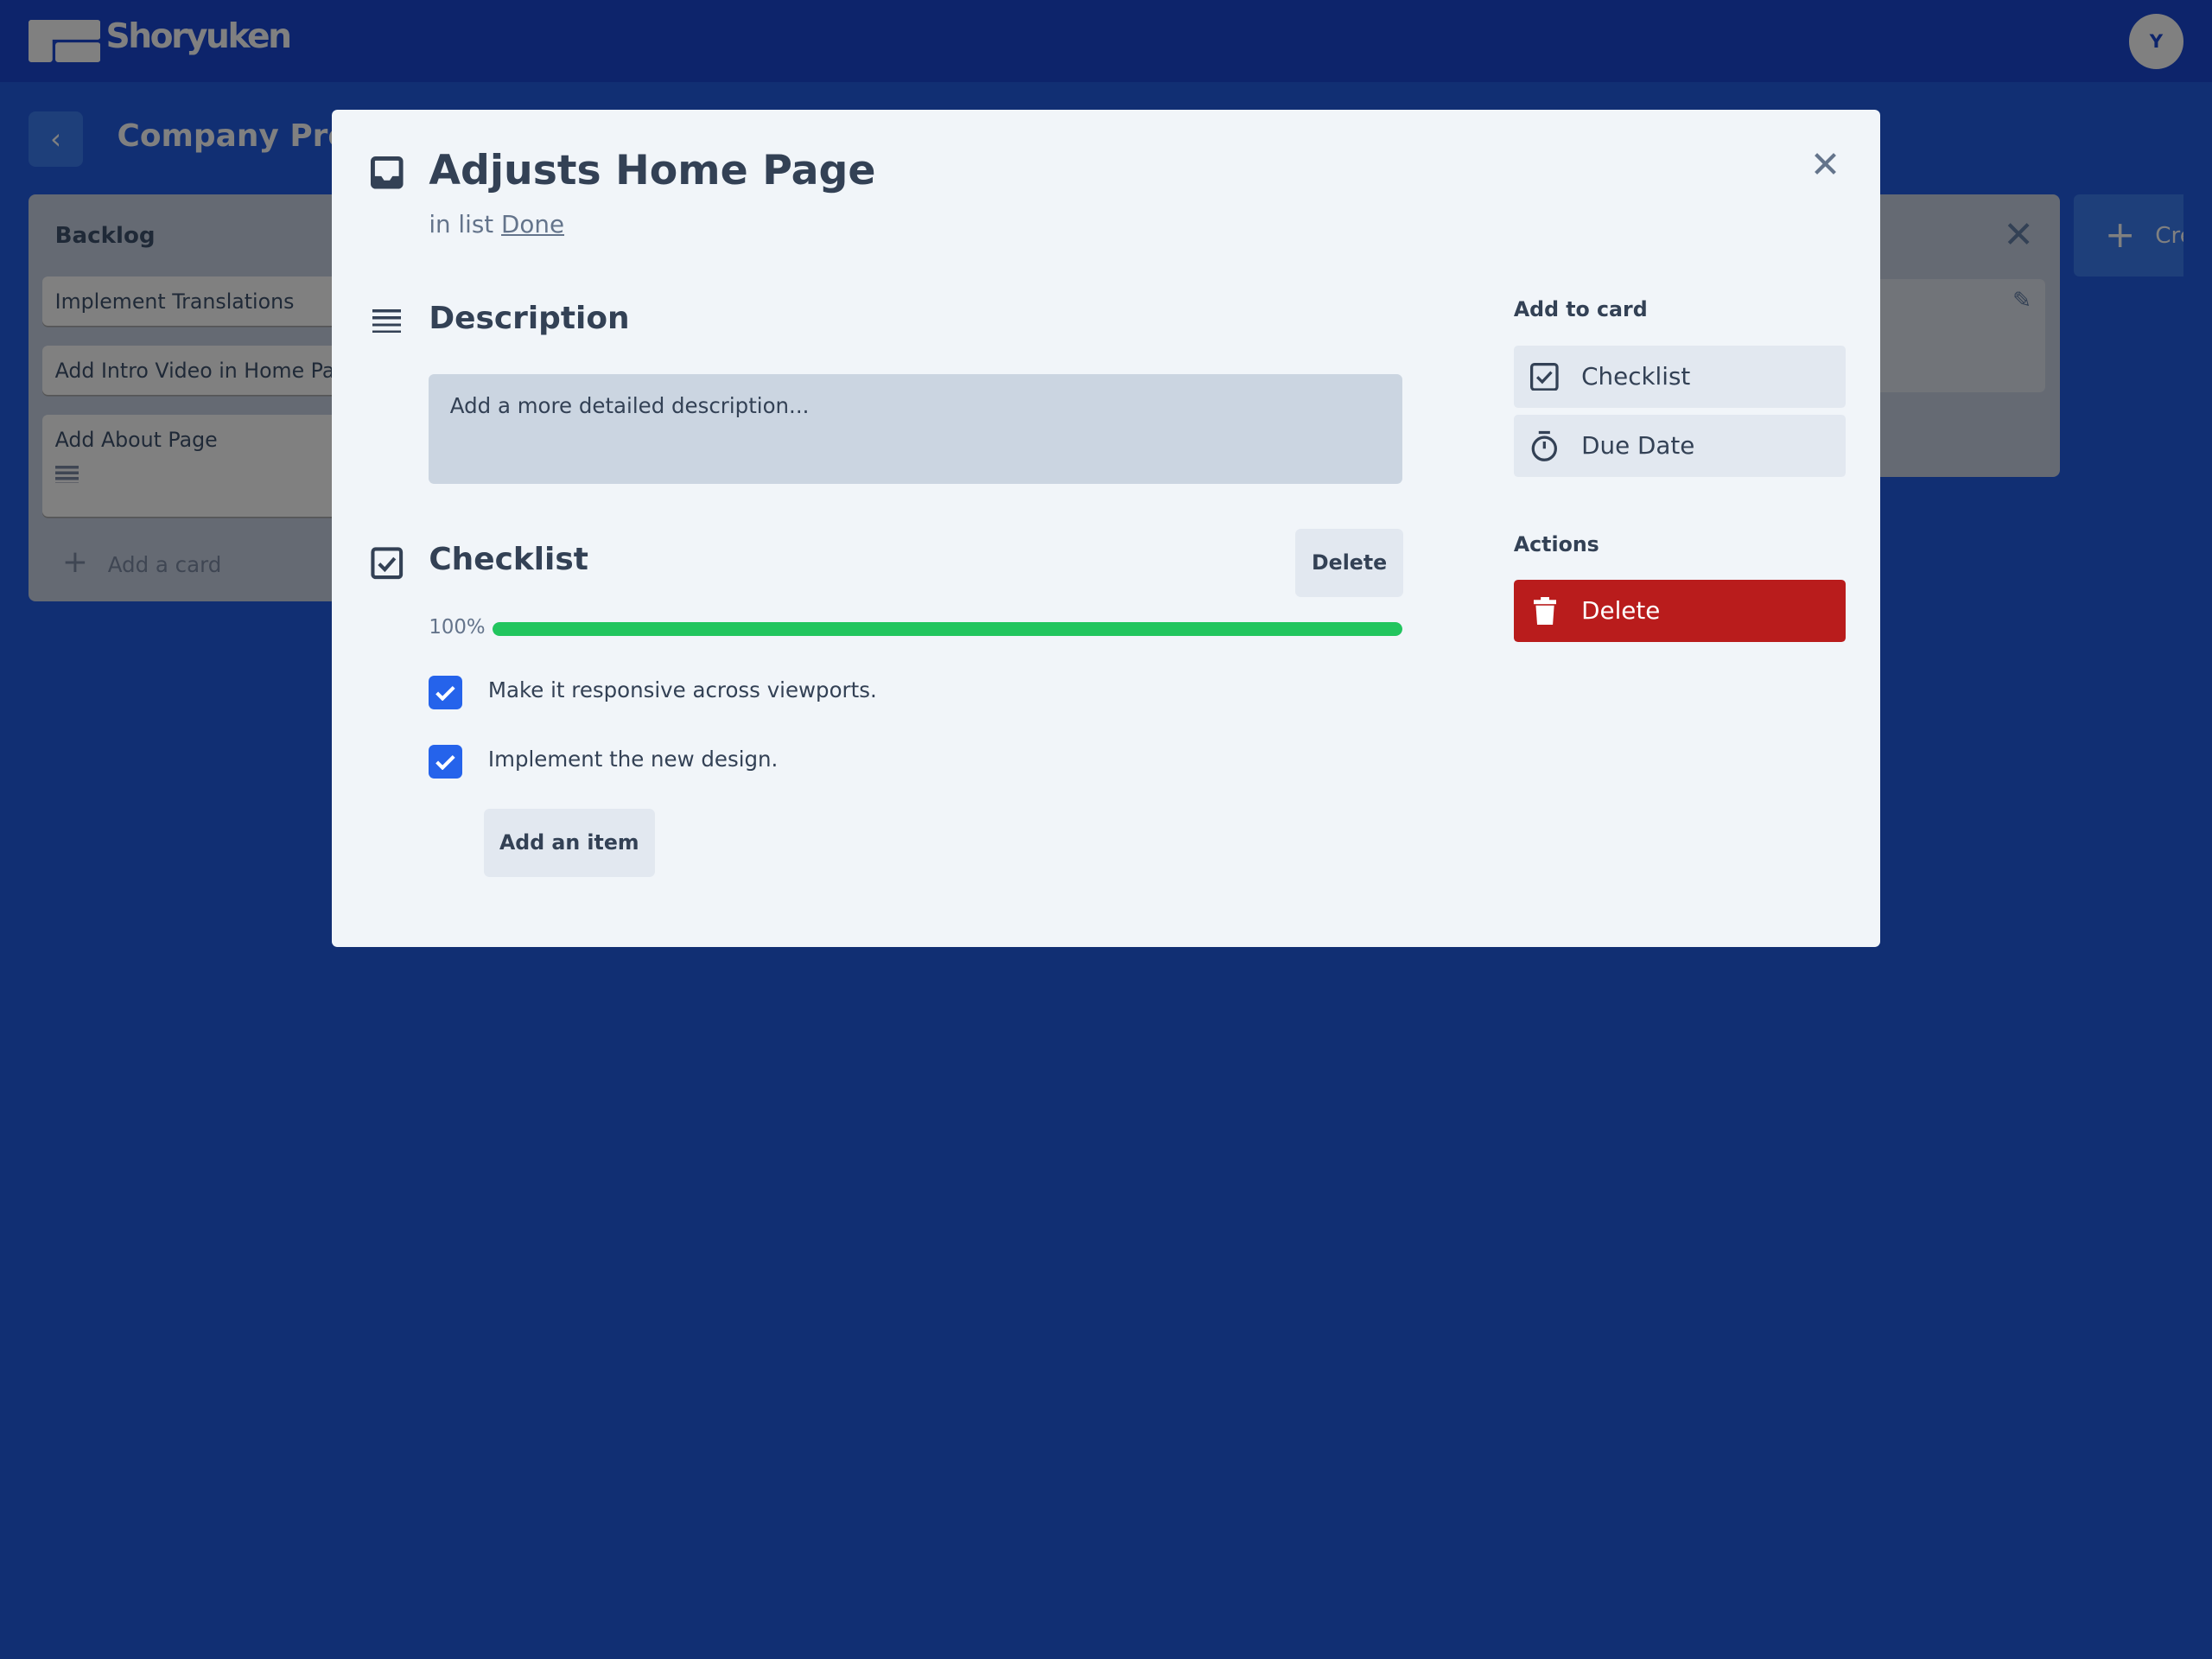  I want to click on back-button: ‹, so click(56, 139).